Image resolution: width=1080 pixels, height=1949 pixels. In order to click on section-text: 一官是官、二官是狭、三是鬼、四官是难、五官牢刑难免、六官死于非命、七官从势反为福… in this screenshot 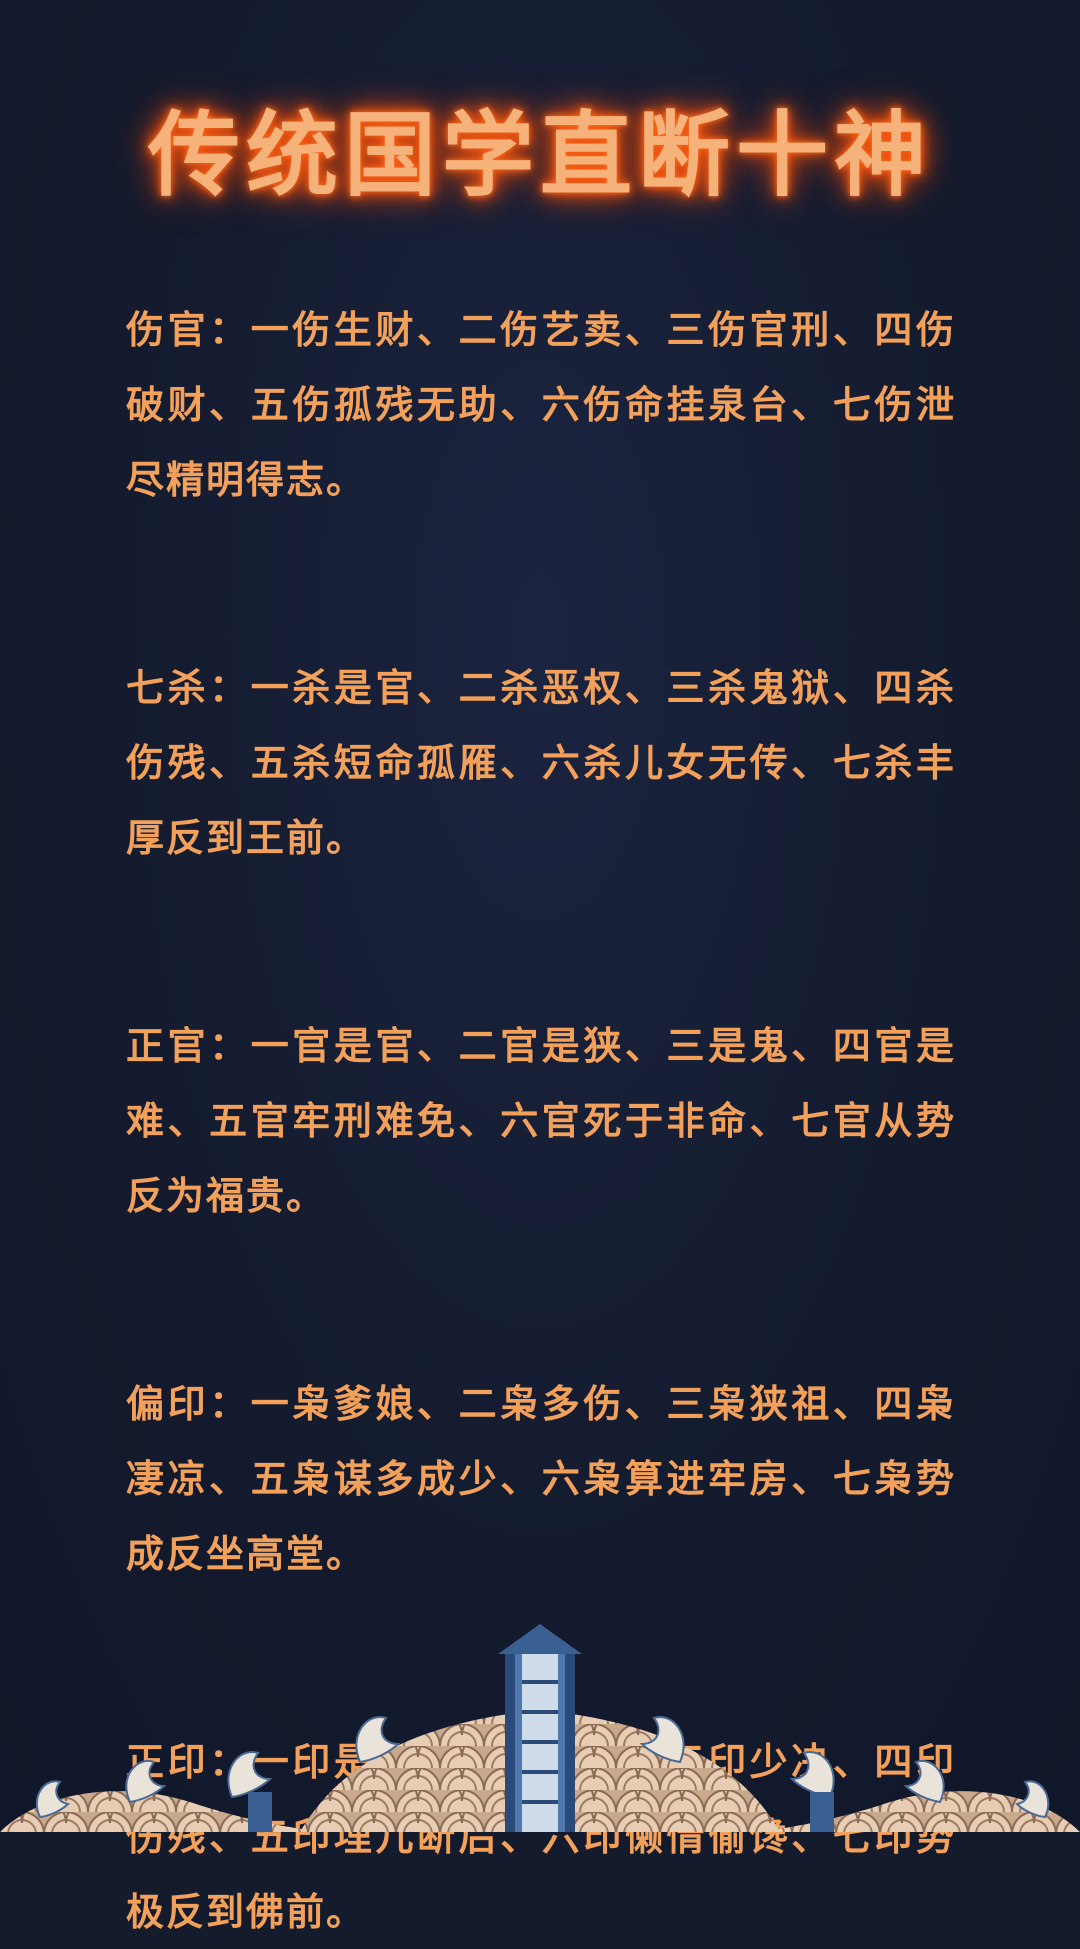, I will do `click(541, 1120)`.